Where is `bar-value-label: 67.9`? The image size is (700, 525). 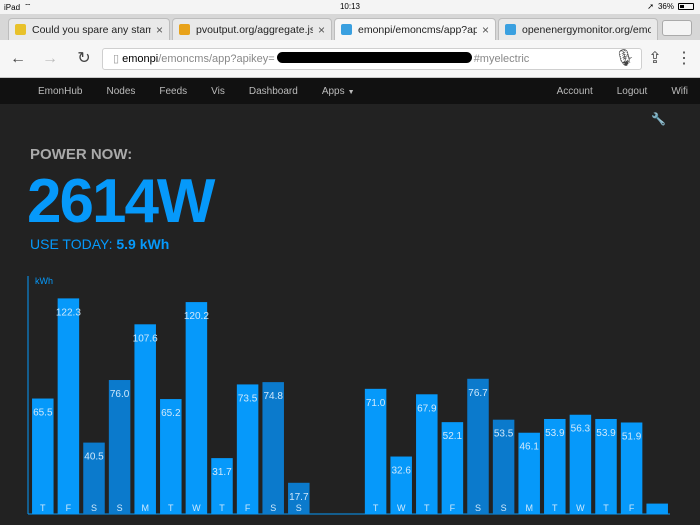 bar-value-label: 67.9 is located at coordinates (427, 408).